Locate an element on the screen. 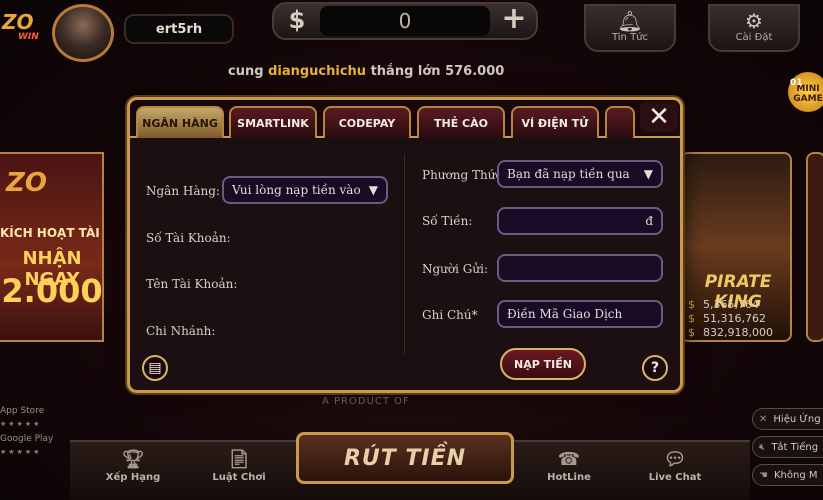  tab-vi-dien-tu: VÍ ĐIỆN TỬ is located at coordinates (555, 122).